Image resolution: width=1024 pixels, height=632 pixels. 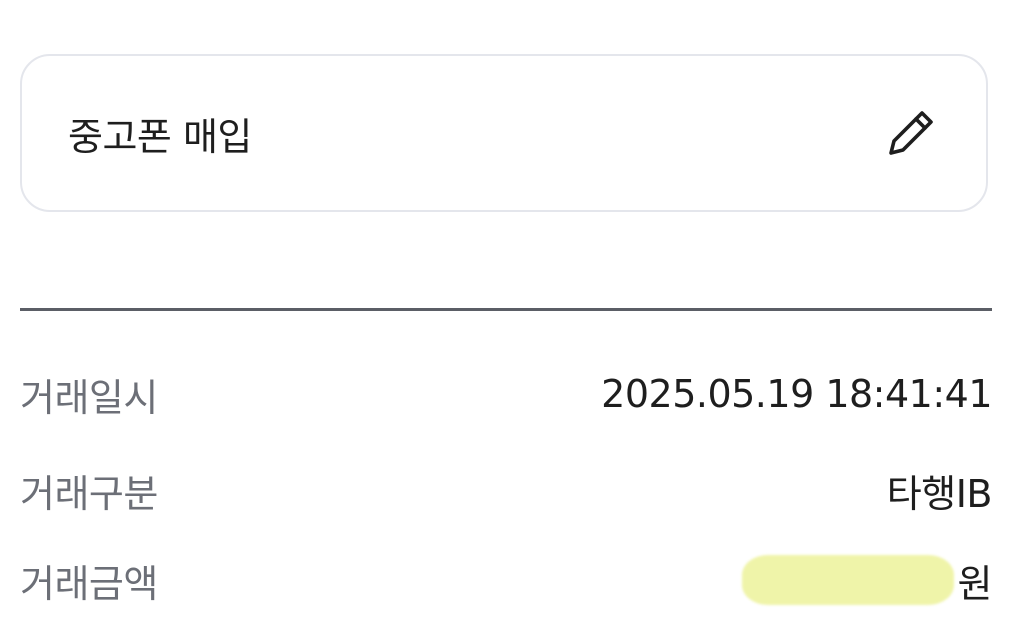 I want to click on type-value: 타행IB, so click(x=939, y=493).